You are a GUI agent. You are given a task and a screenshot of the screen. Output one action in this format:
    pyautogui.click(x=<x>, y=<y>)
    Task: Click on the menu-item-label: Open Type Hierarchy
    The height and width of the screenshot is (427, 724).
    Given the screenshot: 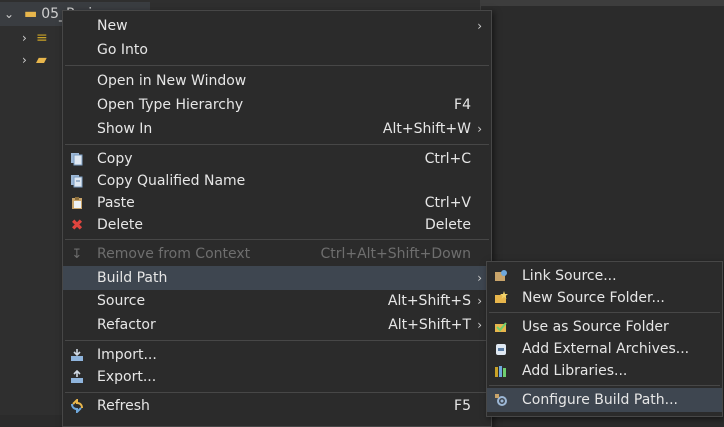 What is the action you would take?
    pyautogui.click(x=170, y=105)
    